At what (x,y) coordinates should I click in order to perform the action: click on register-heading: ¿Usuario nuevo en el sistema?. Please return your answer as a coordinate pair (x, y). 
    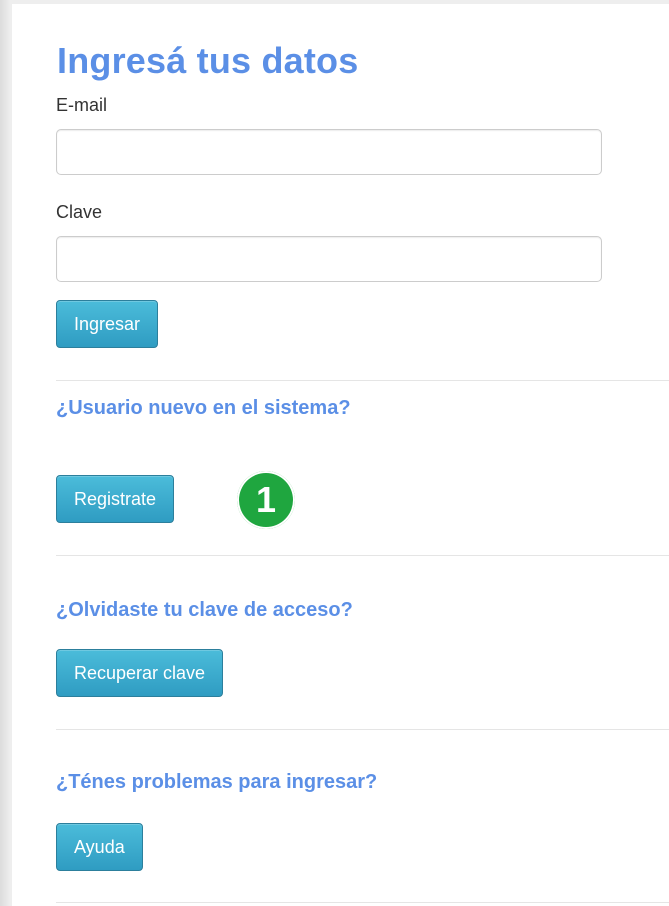
    Looking at the image, I should click on (203, 408).